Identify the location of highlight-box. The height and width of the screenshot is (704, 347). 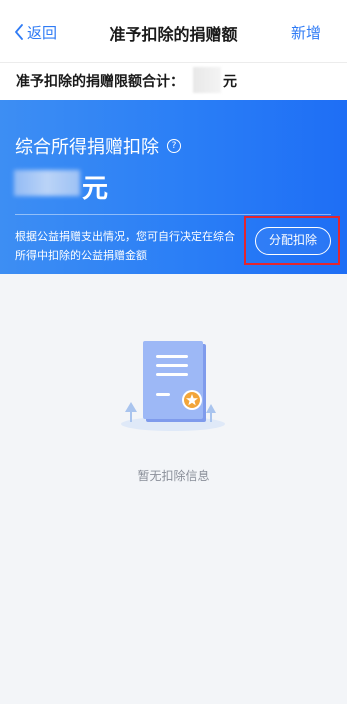
(292, 240).